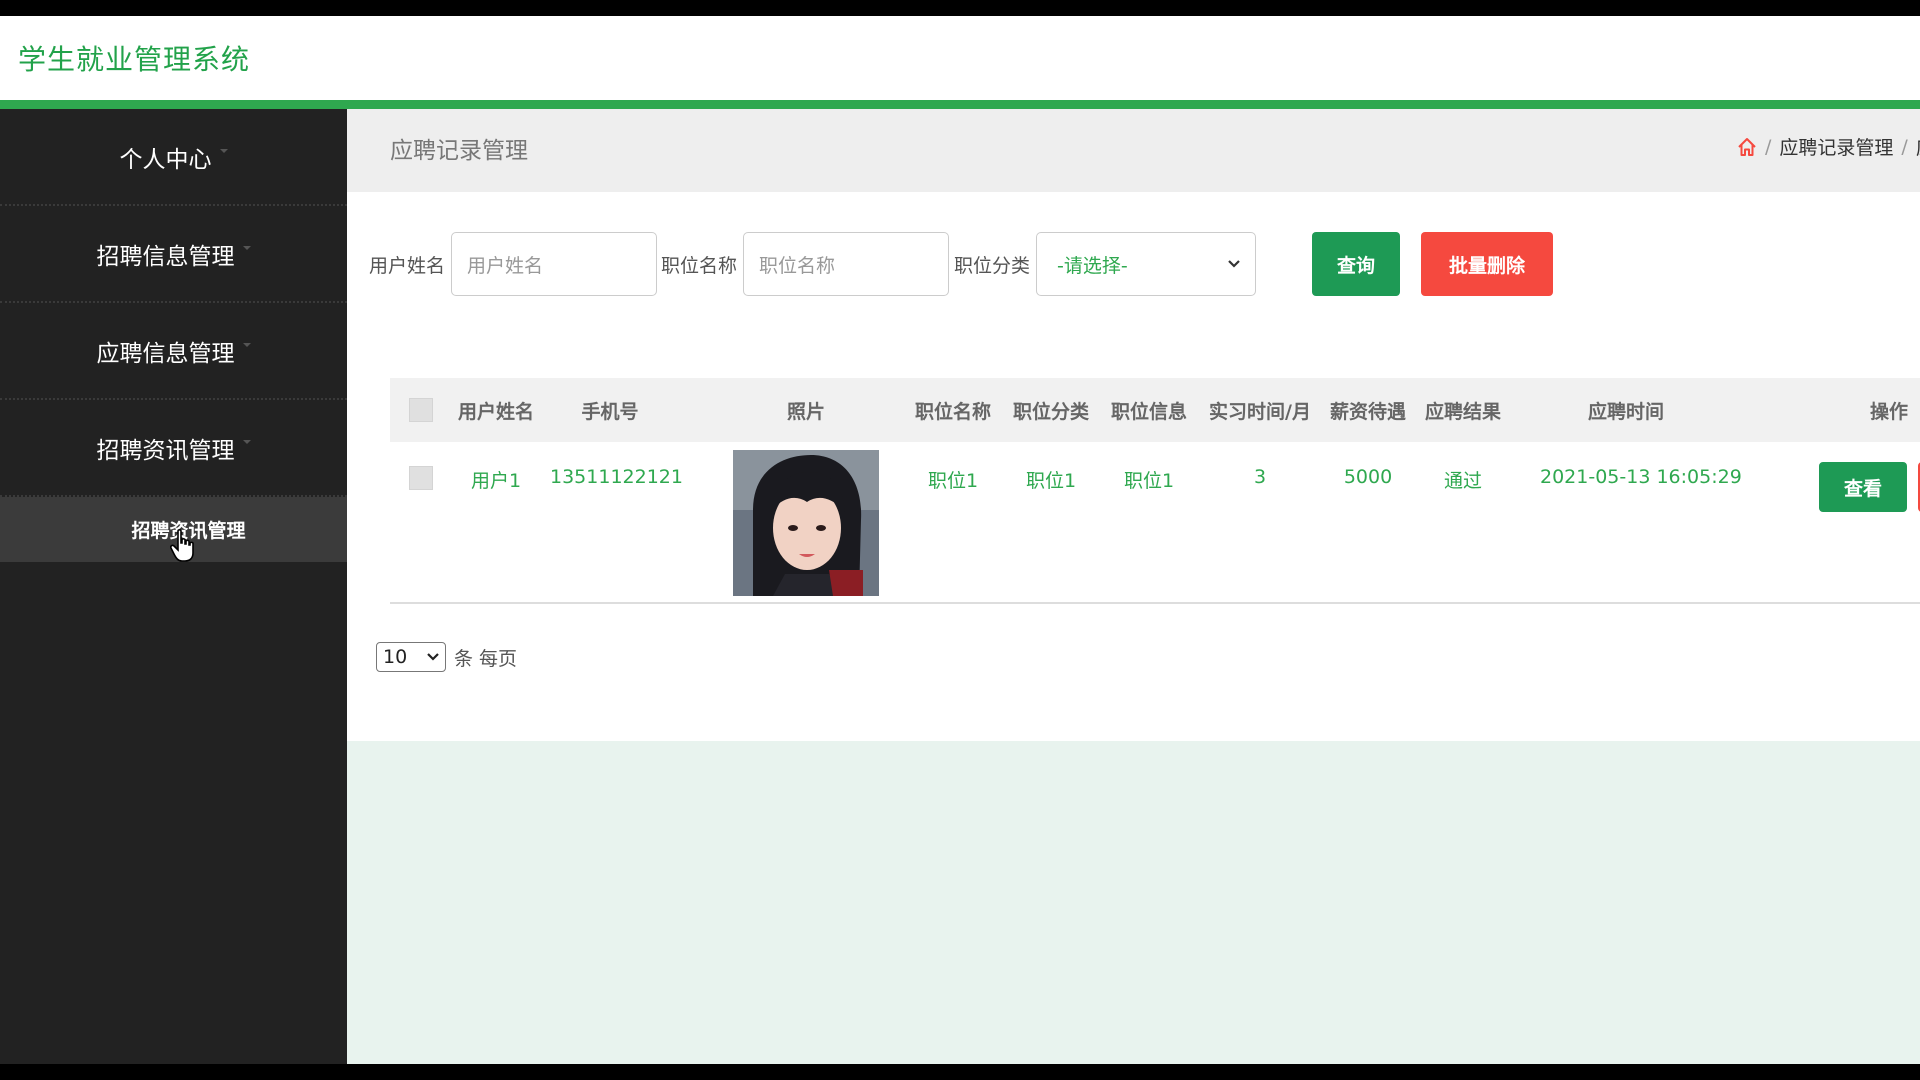  Describe the element at coordinates (1625, 411) in the screenshot. I see `column-header: 应聘时间` at that location.